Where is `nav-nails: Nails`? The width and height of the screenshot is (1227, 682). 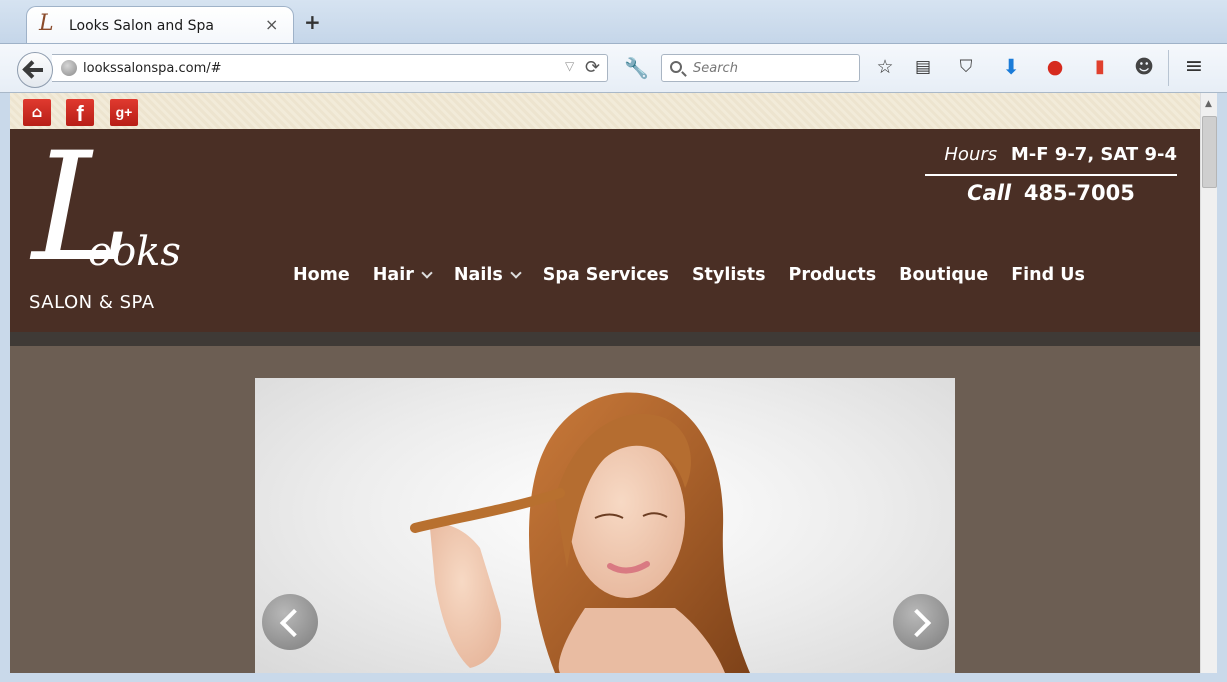
nav-nails: Nails is located at coordinates (488, 275).